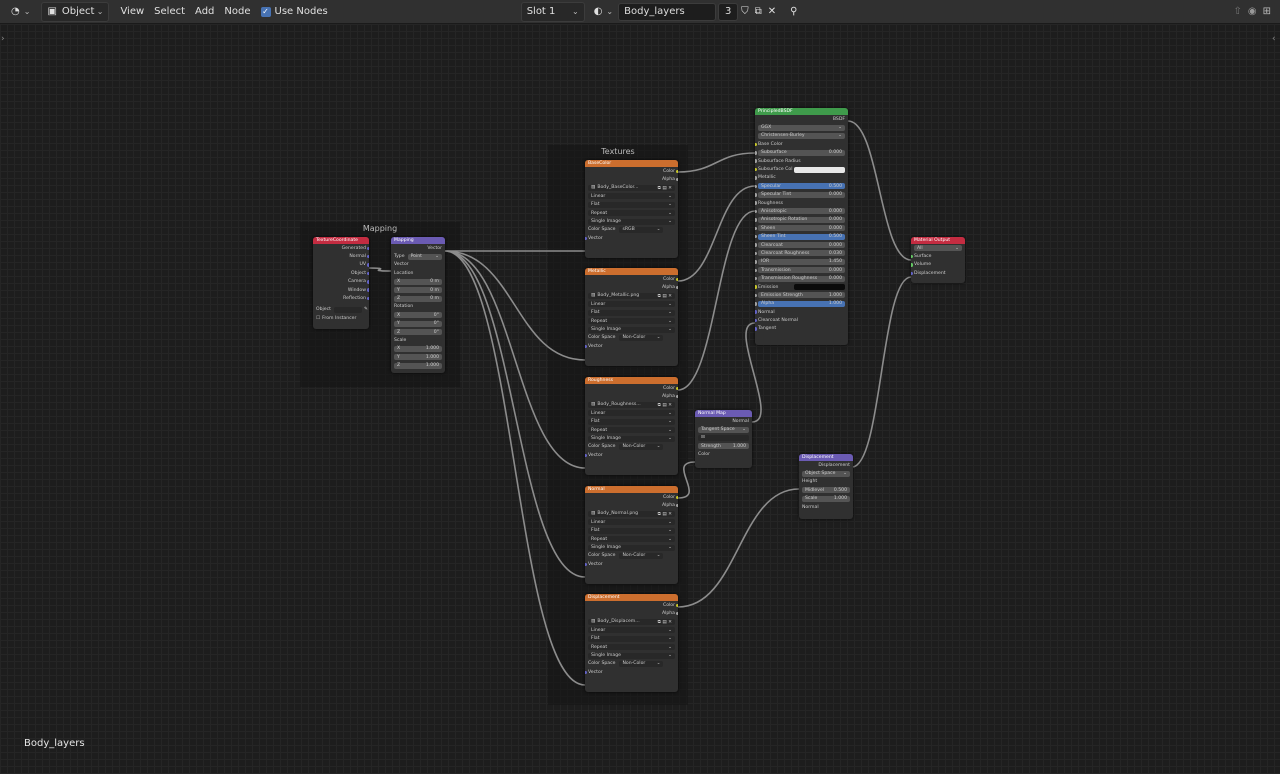 The height and width of the screenshot is (774, 1280). Describe the element at coordinates (801, 186) in the screenshot. I see `bsdf-value-field: Specular 0.500` at that location.